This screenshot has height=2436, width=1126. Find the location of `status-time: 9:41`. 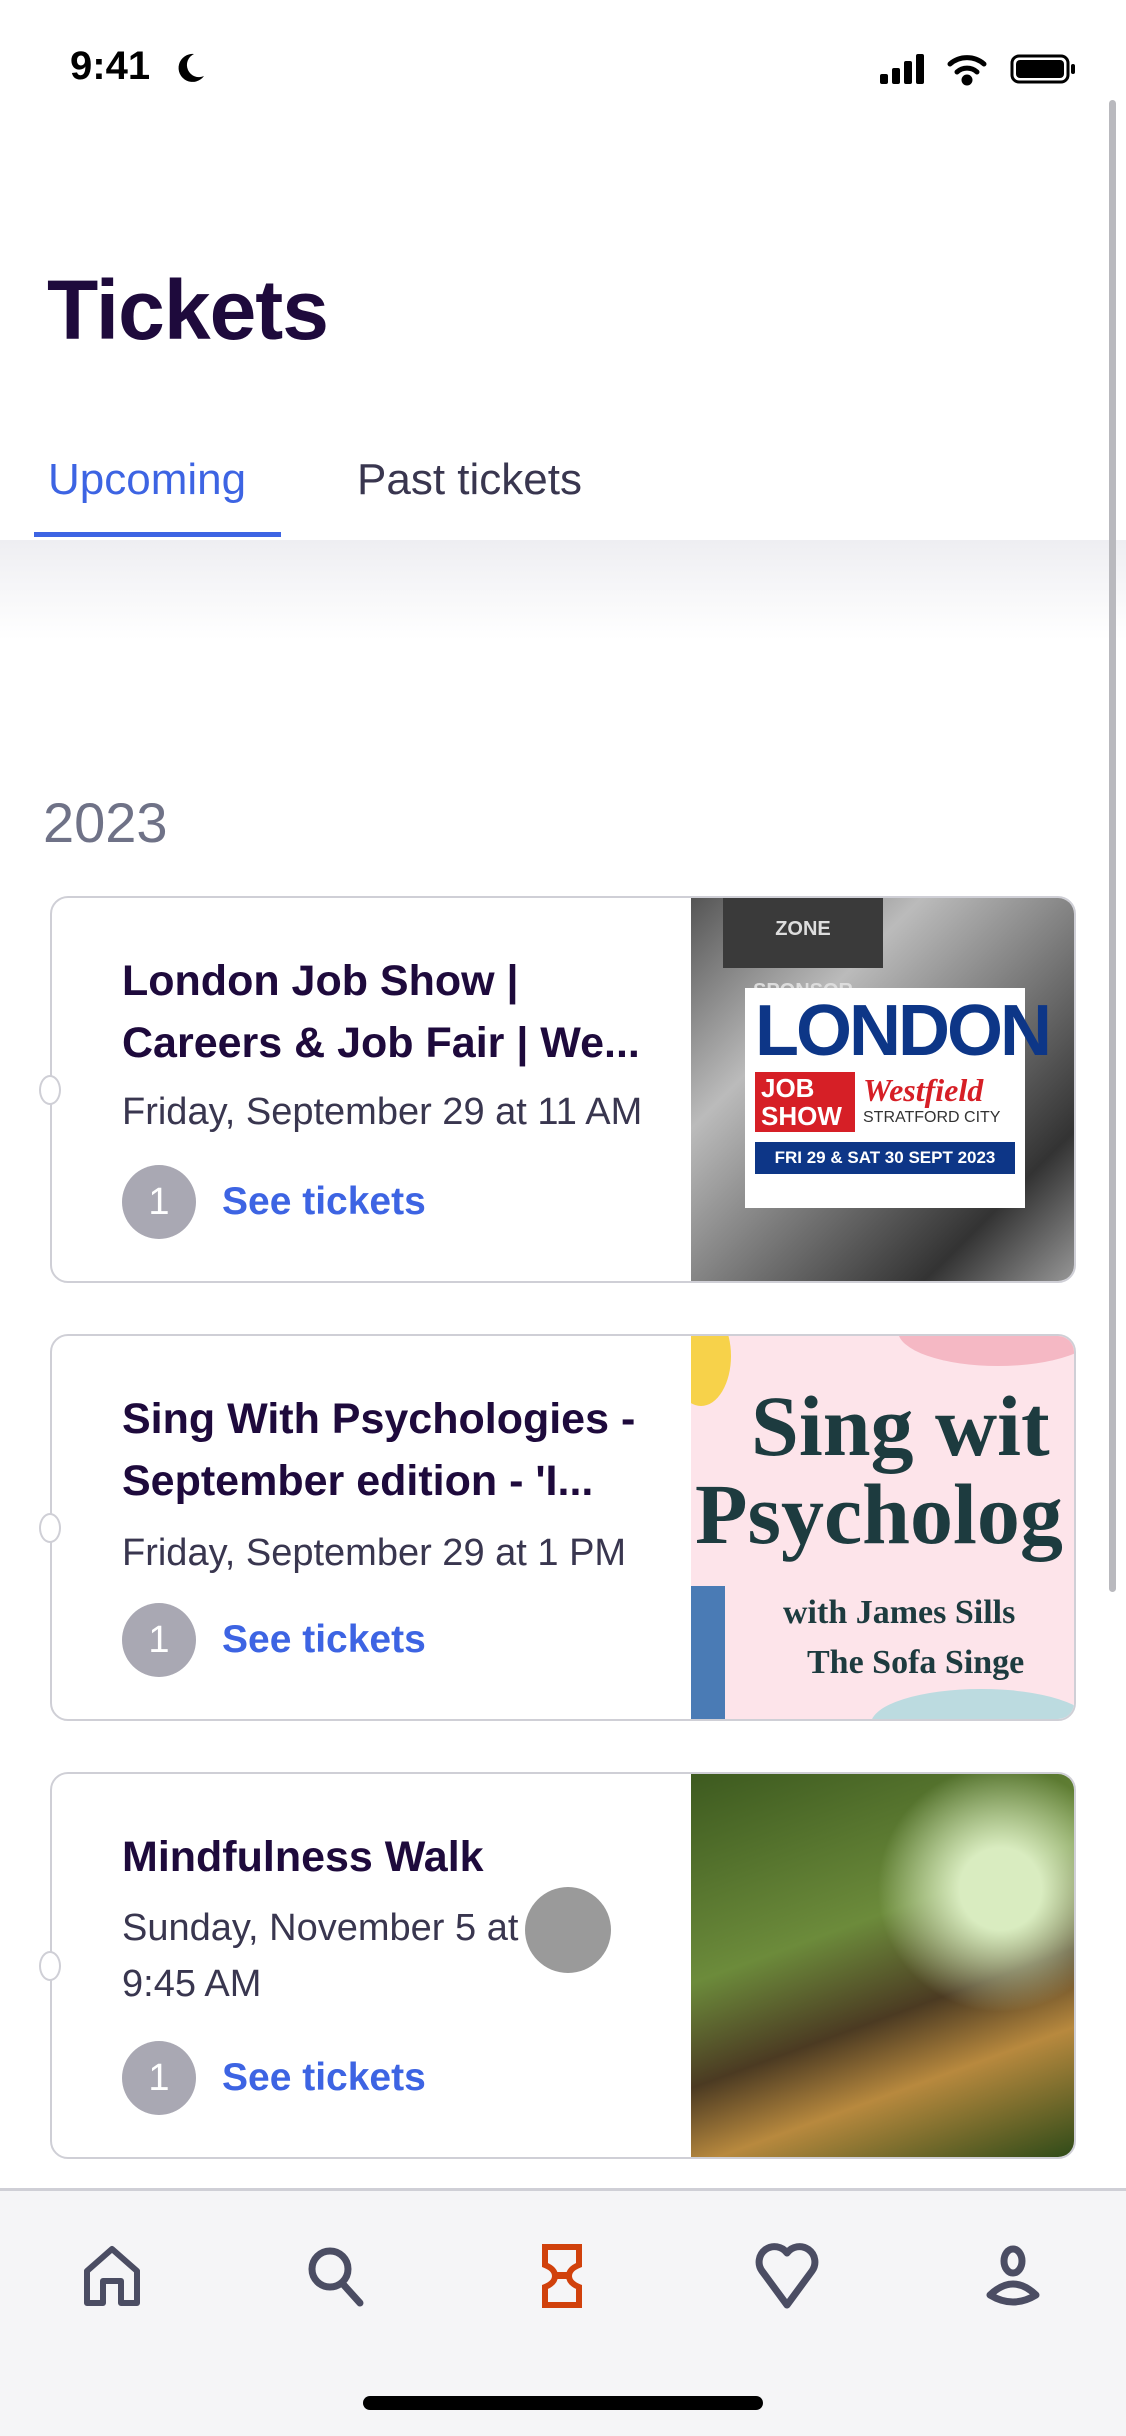

status-time: 9:41 is located at coordinates (110, 66).